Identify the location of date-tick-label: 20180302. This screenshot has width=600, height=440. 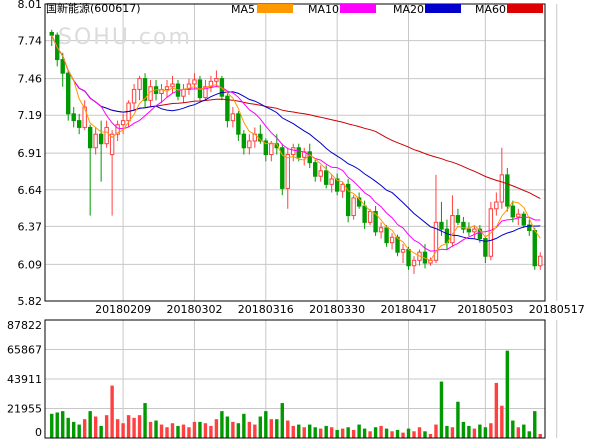
(194, 309).